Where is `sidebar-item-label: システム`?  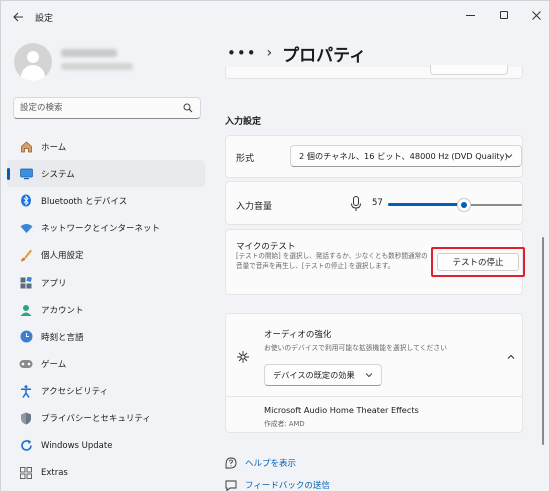
sidebar-item-label: システム is located at coordinates (58, 174).